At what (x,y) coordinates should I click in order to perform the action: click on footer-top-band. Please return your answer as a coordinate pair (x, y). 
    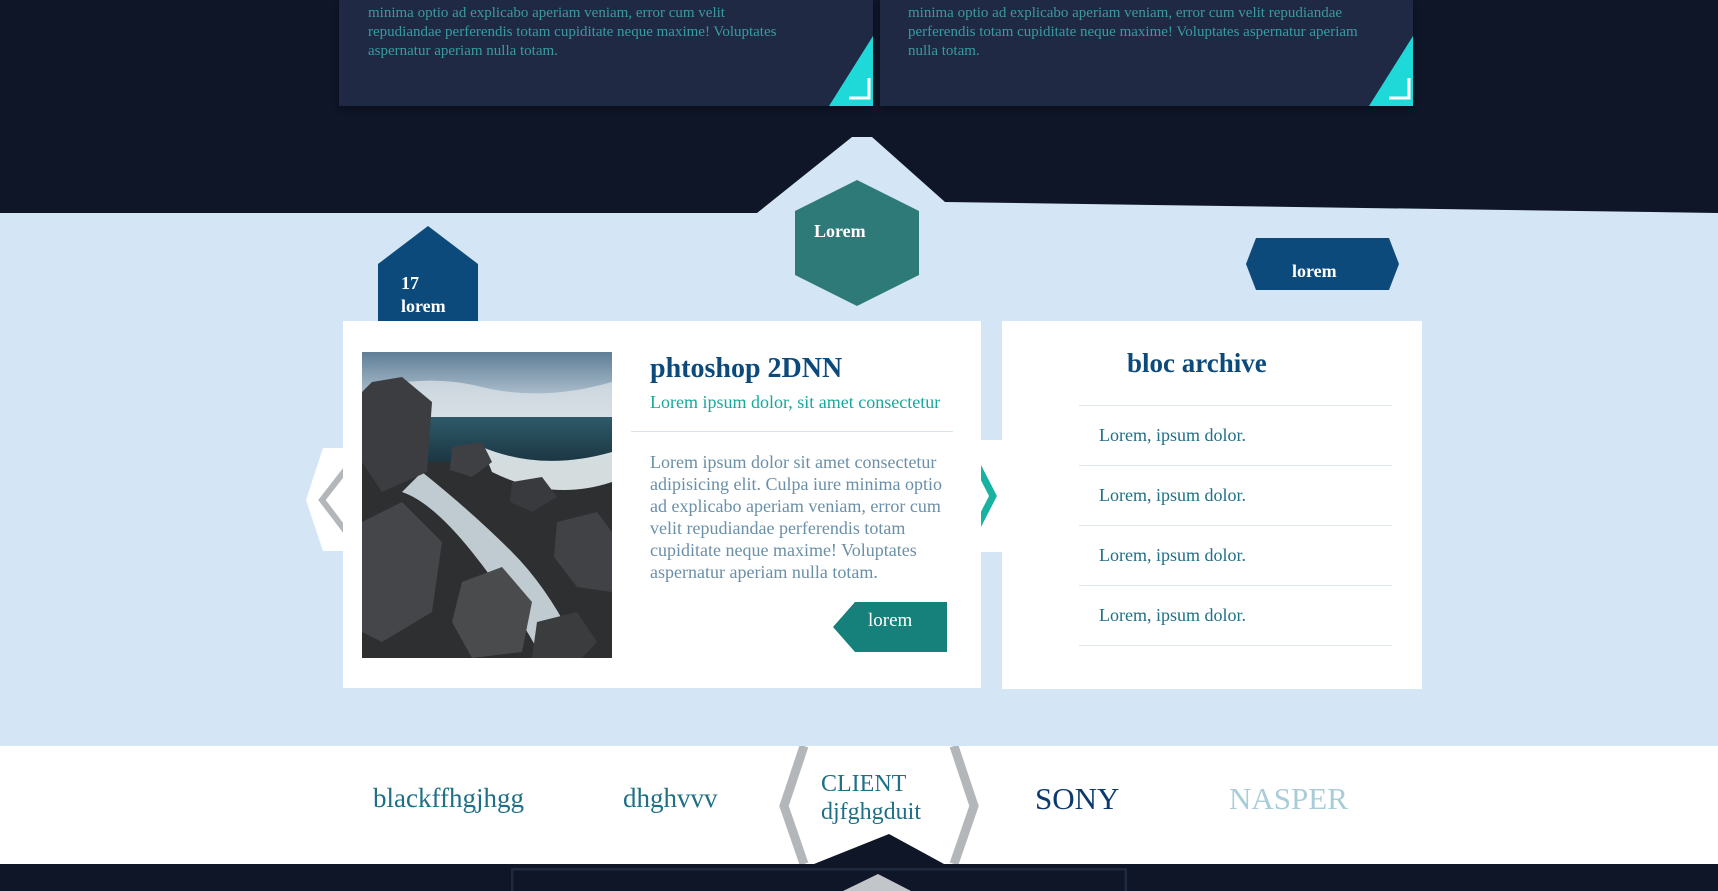
    Looking at the image, I should click on (859, 877).